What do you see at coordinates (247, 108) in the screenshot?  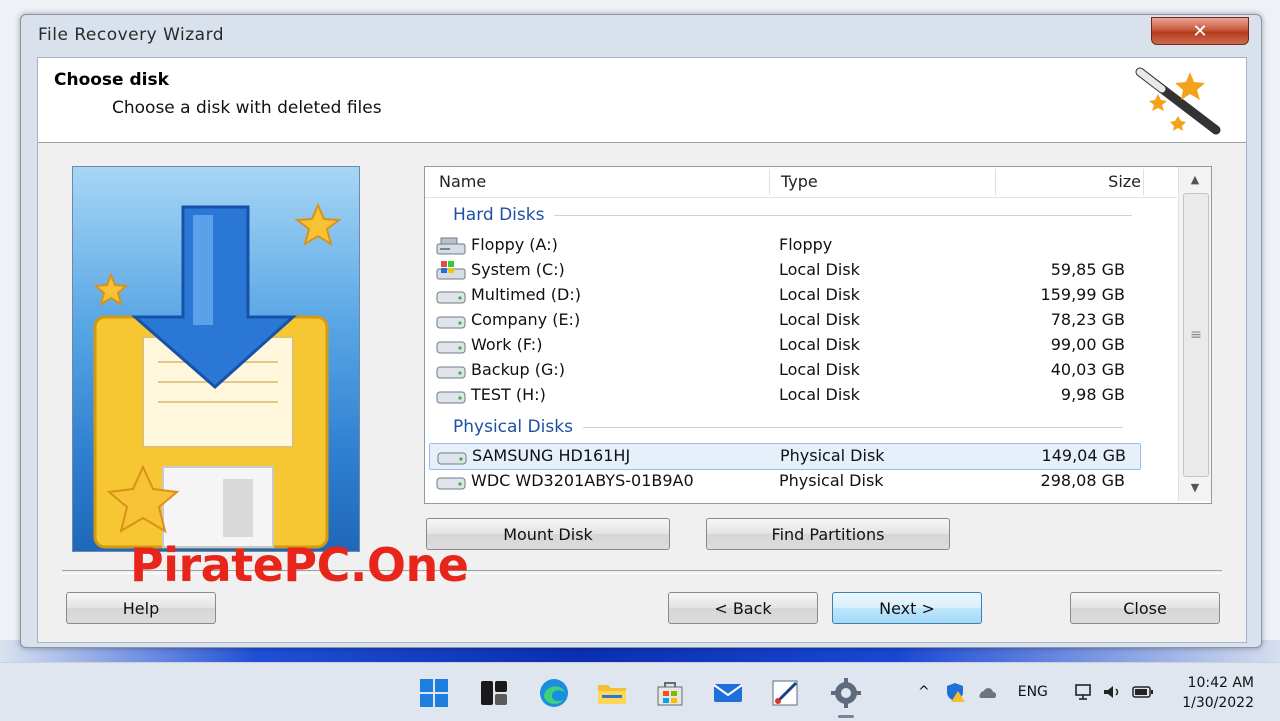 I see `page-subtitle: Choose a disk with deleted files` at bounding box center [247, 108].